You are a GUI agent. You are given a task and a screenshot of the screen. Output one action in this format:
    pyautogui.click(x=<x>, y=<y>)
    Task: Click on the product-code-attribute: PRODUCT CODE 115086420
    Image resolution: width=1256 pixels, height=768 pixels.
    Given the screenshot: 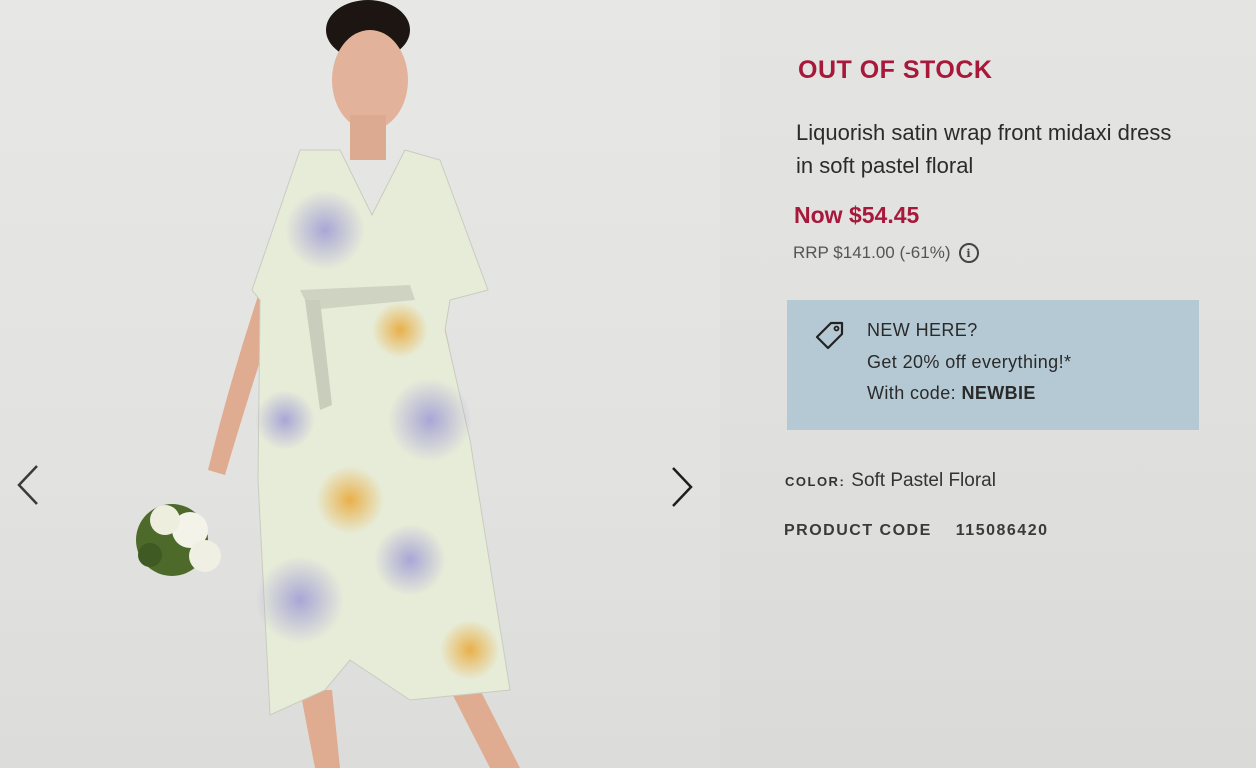 What is the action you would take?
    pyautogui.click(x=916, y=531)
    